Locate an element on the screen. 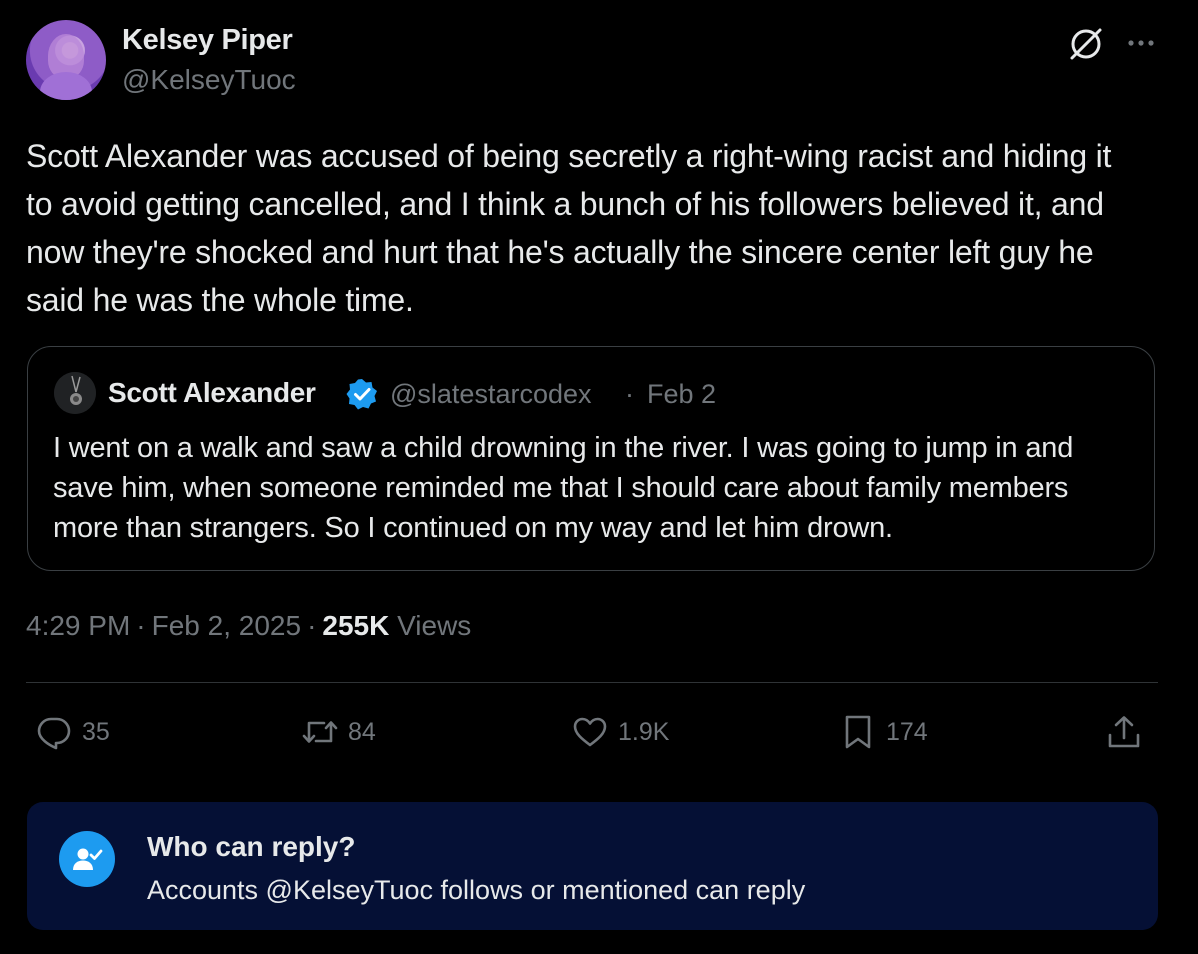 The image size is (1198, 954). author-avatar is located at coordinates (66, 60).